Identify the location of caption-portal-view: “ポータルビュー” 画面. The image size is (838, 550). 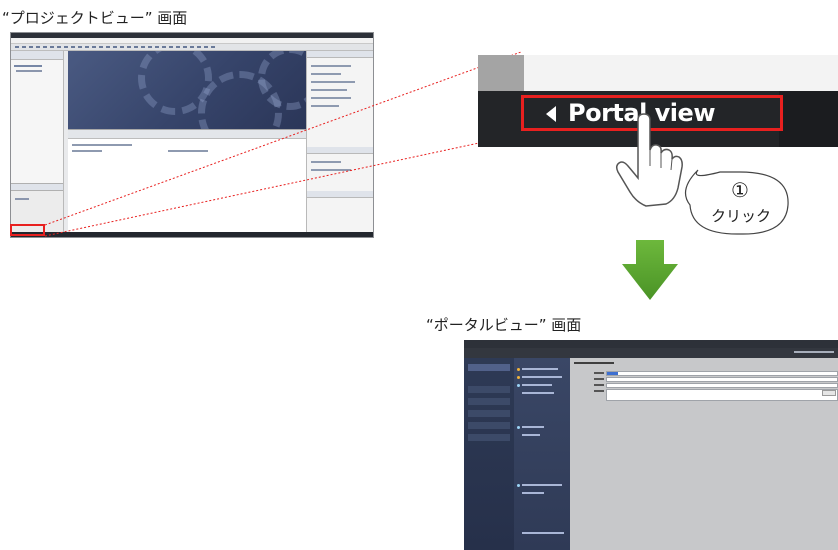
(504, 325).